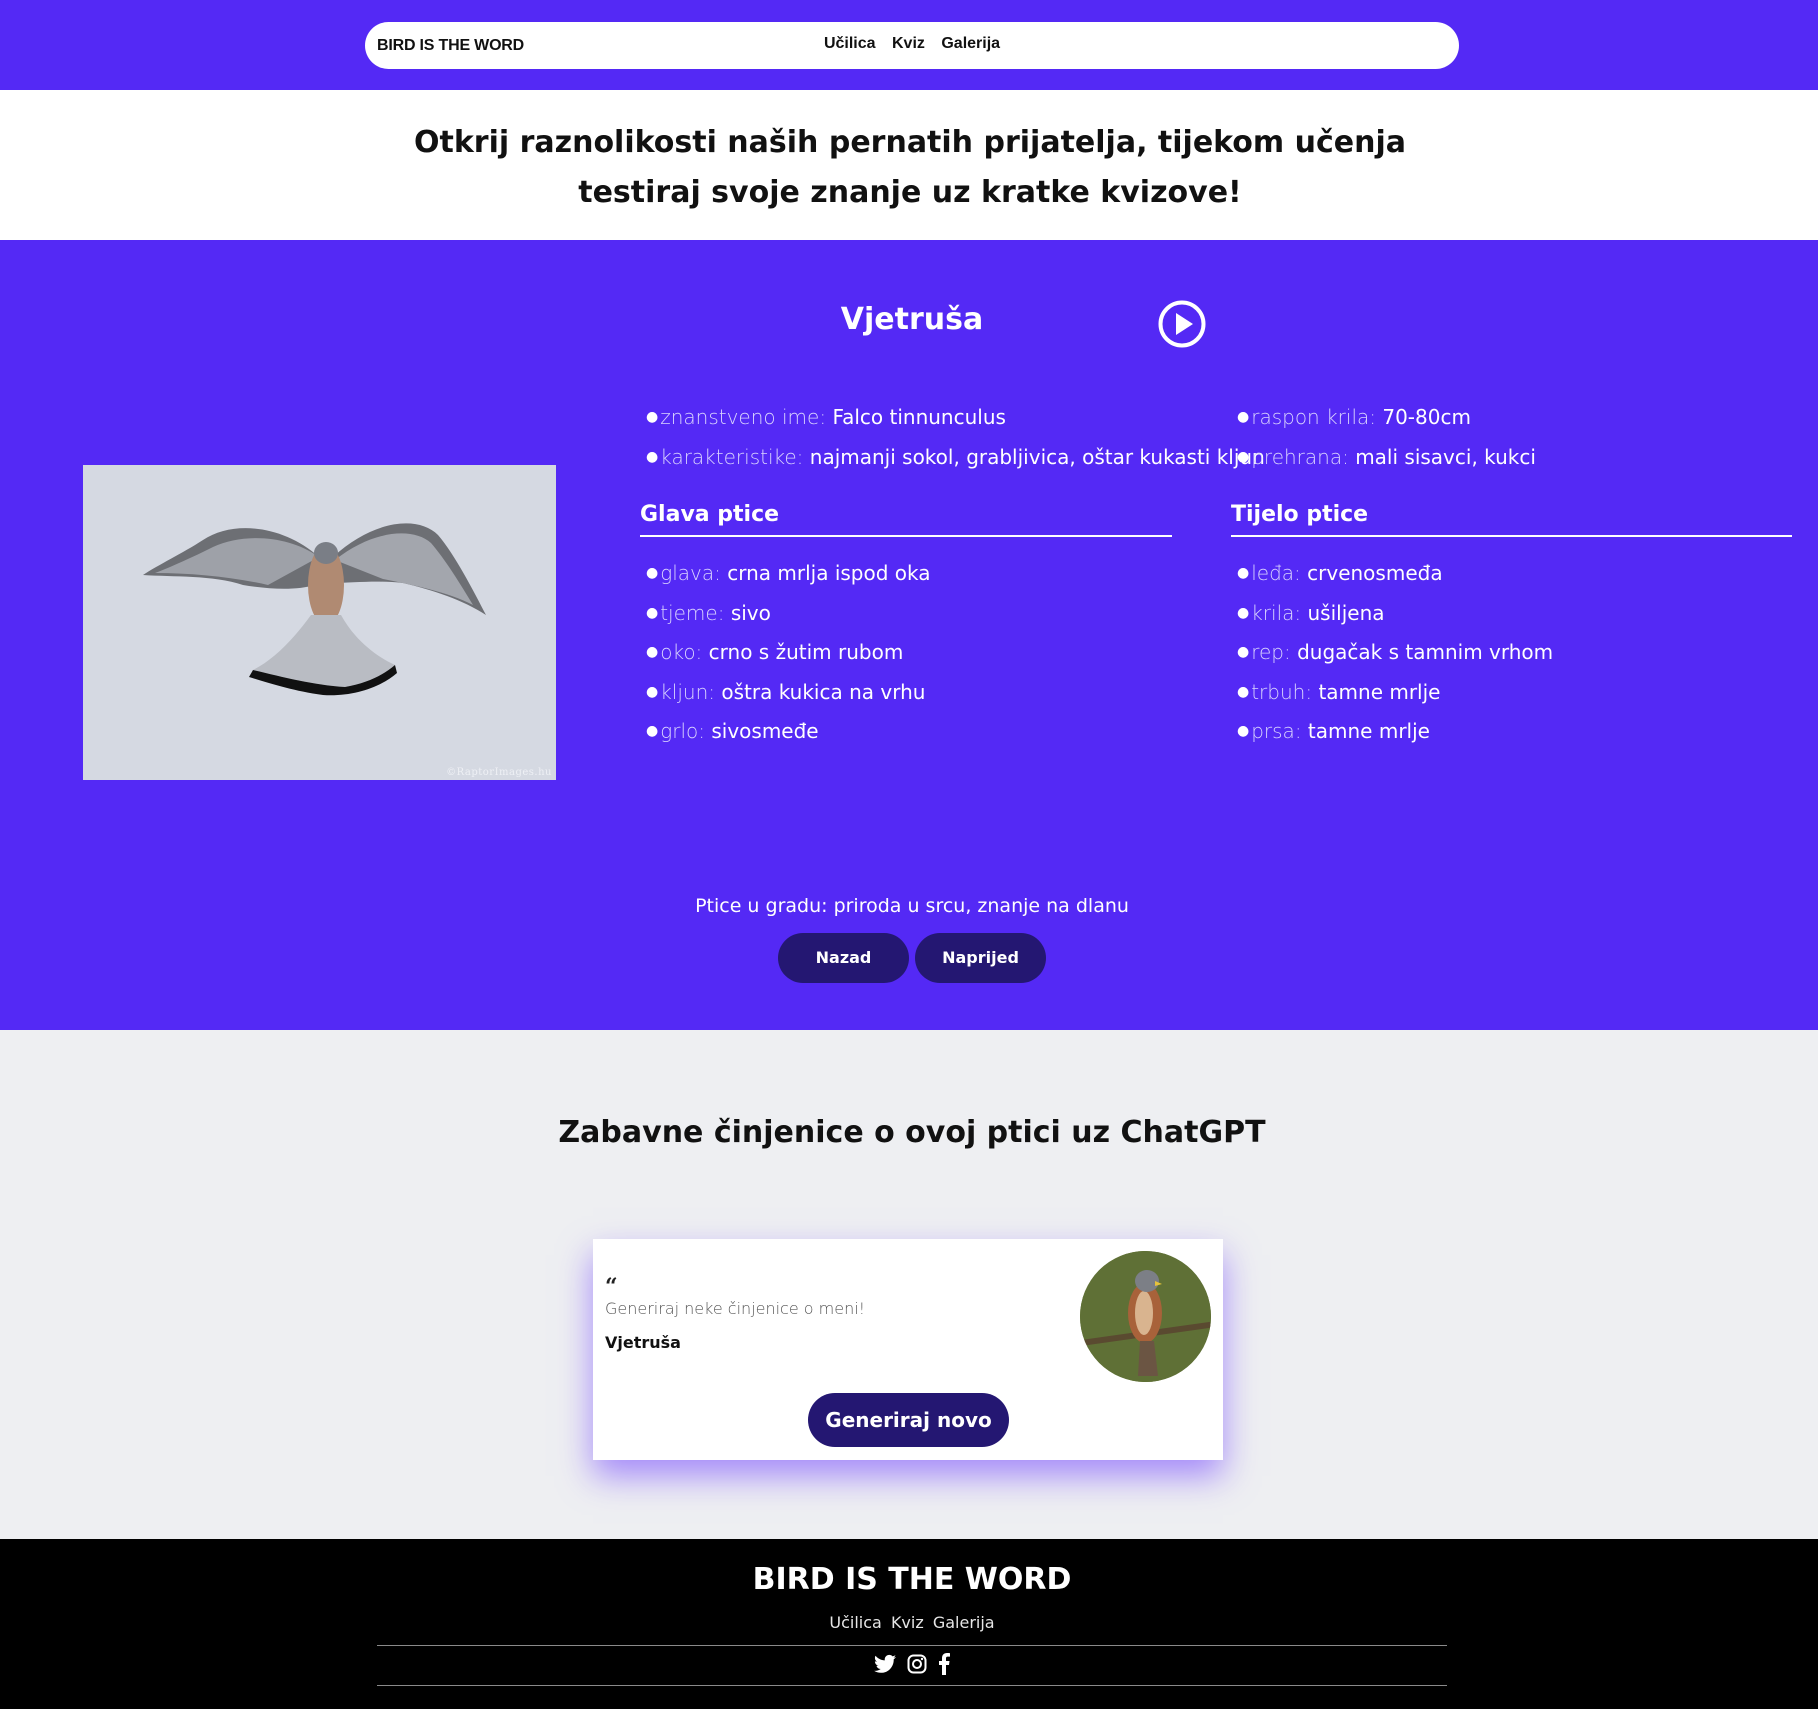 This screenshot has height=1709, width=1818. I want to click on footer: BIRD IS THE WORD Učilica Kviz Galerija, so click(909, 1624).